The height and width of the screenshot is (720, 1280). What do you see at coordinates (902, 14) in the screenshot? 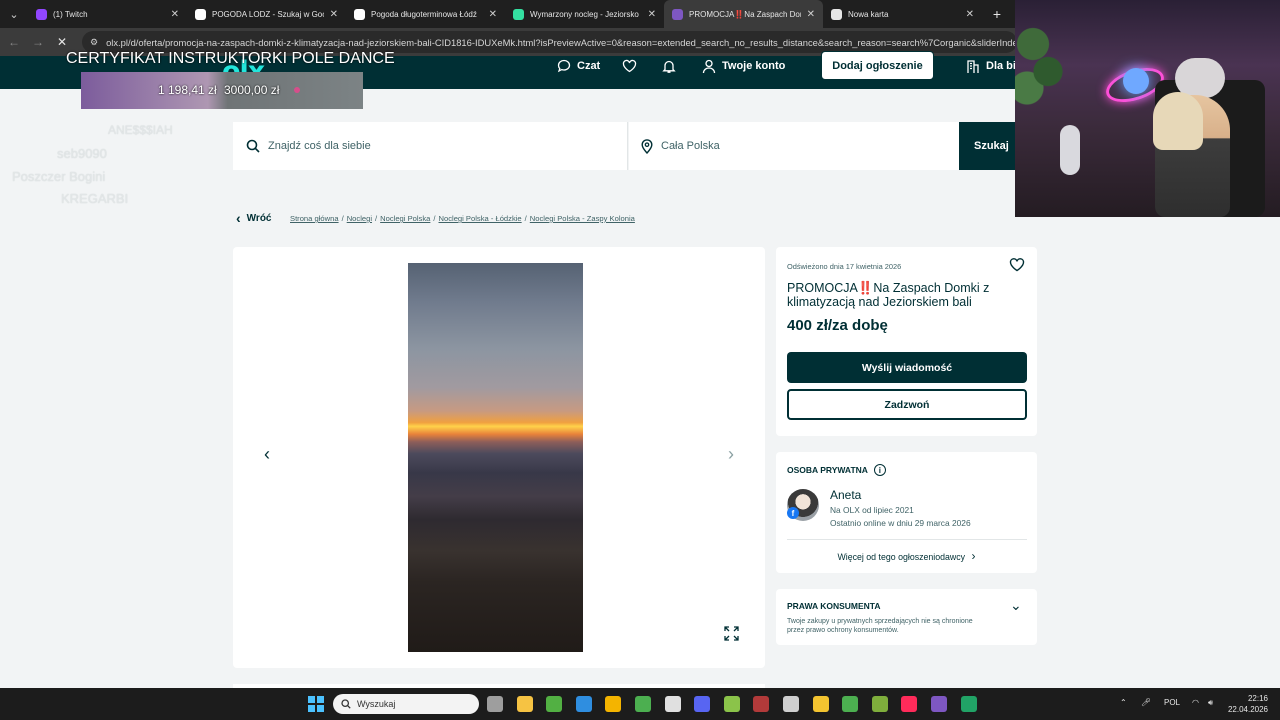
I see `browser-tab: Nowa karta ✕` at bounding box center [902, 14].